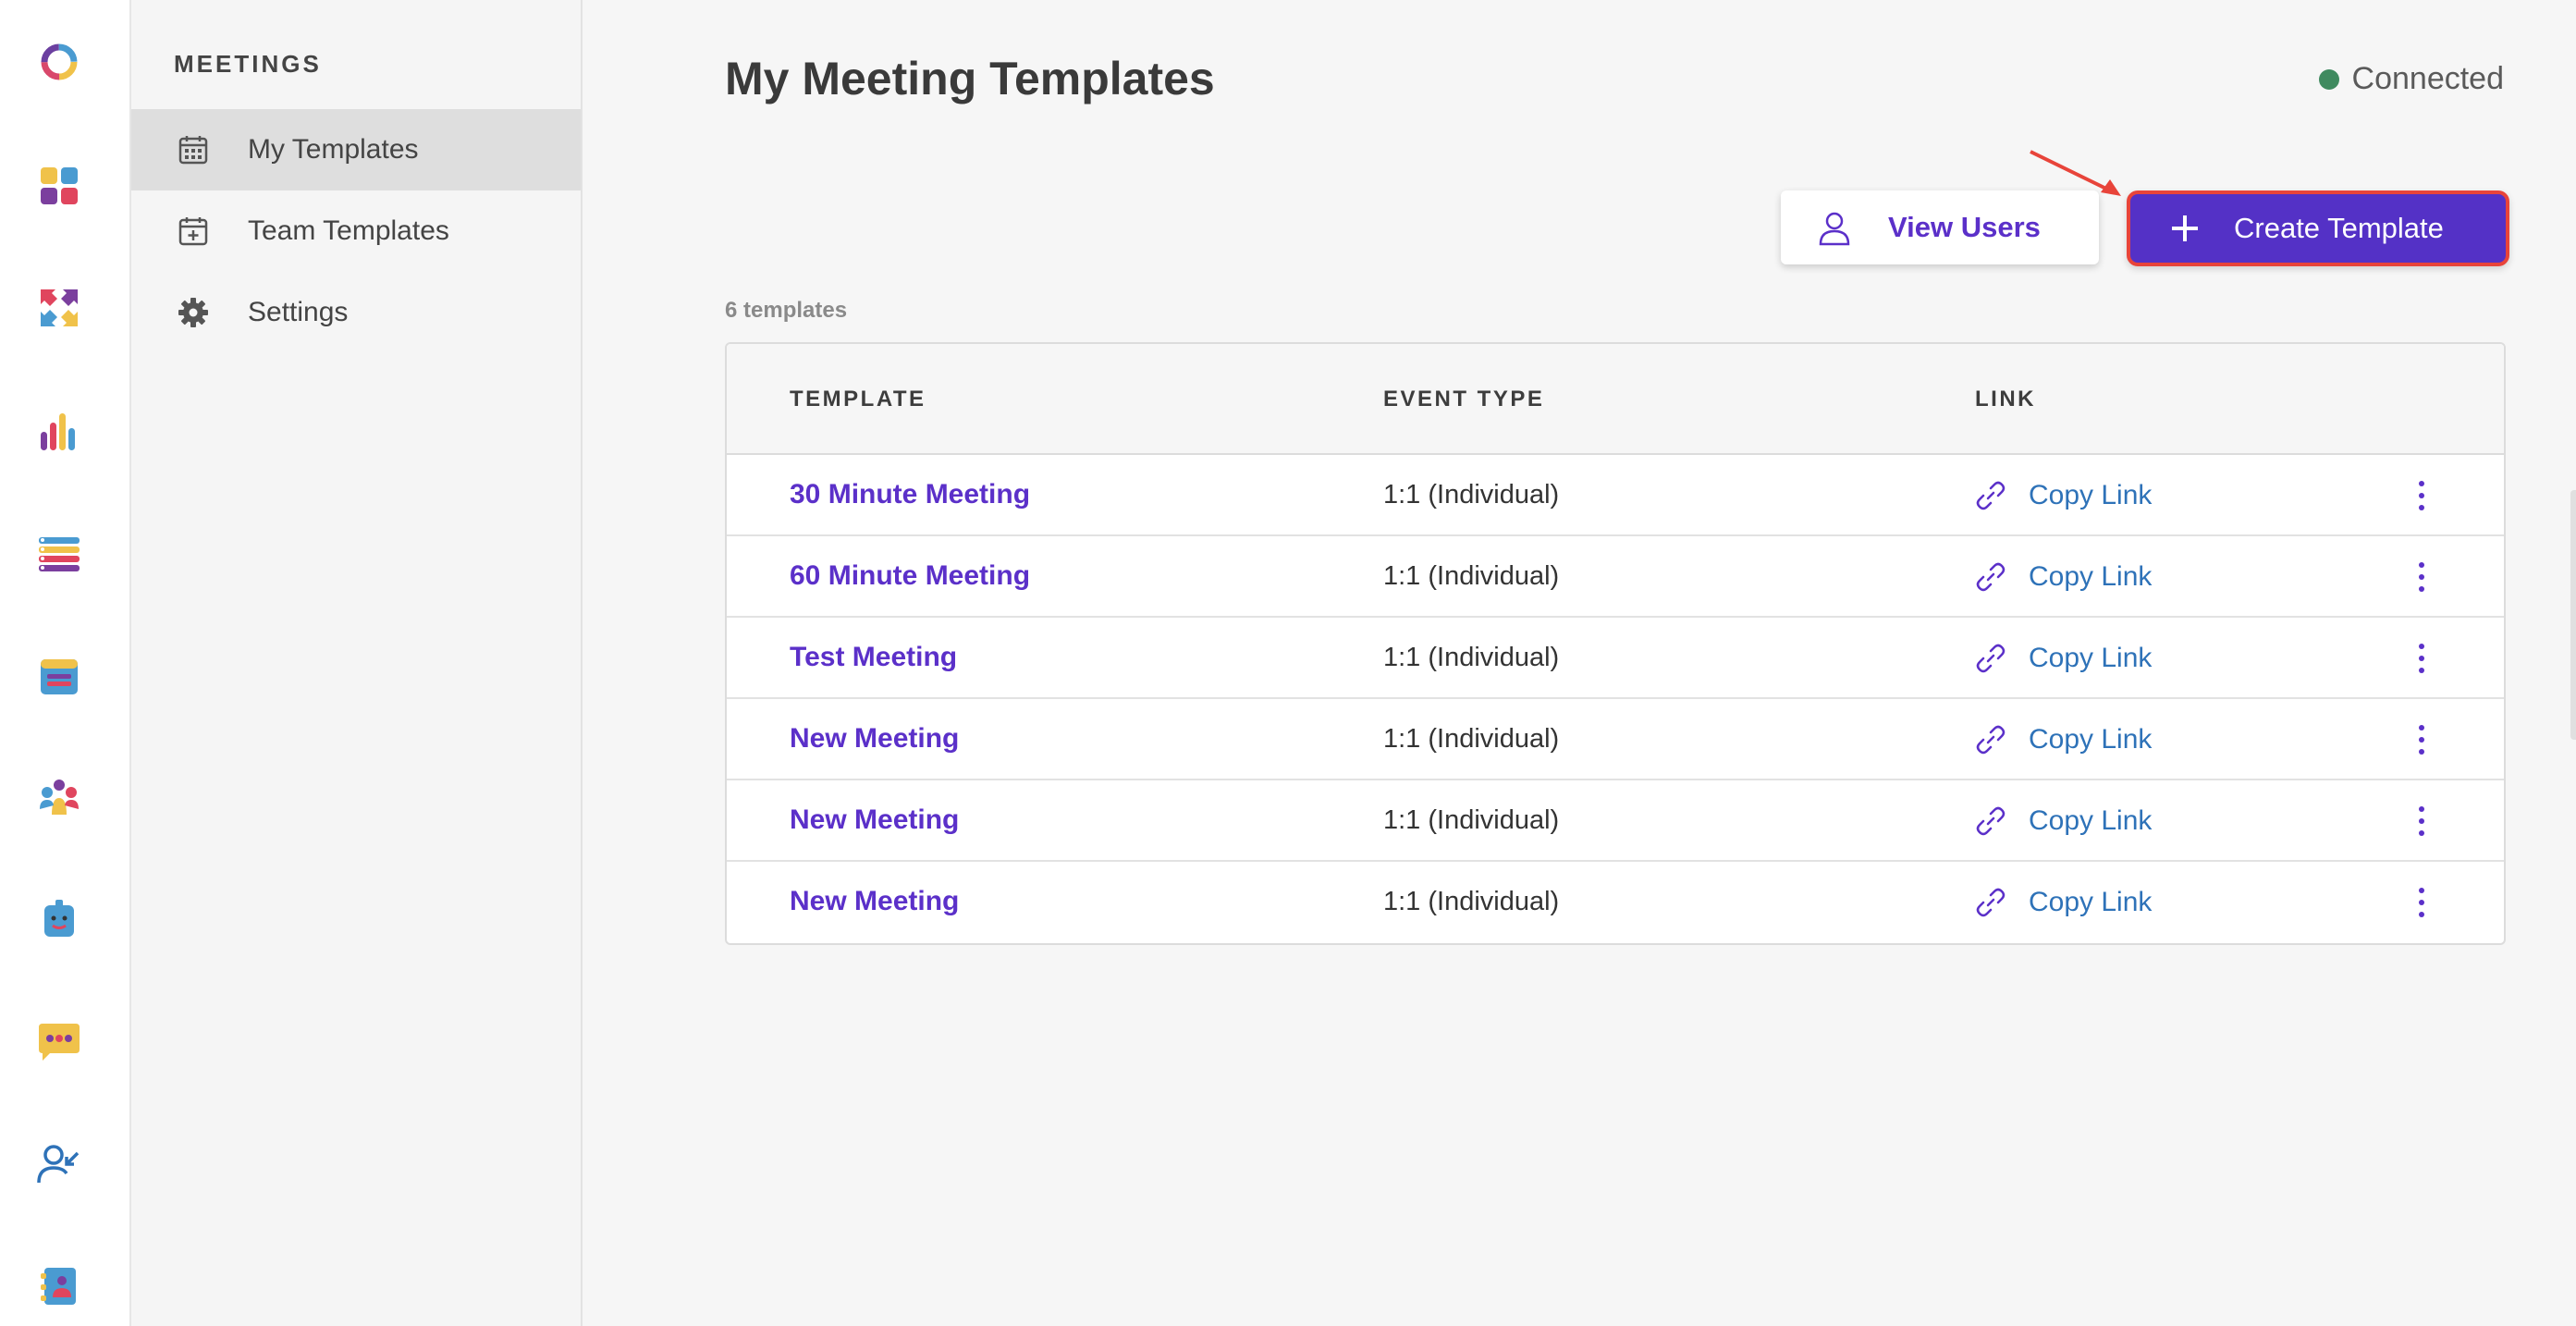 This screenshot has height=1326, width=2576. Describe the element at coordinates (1615, 399) in the screenshot. I see `table-header: TEMPLATE EVENT TYPE LINK` at that location.